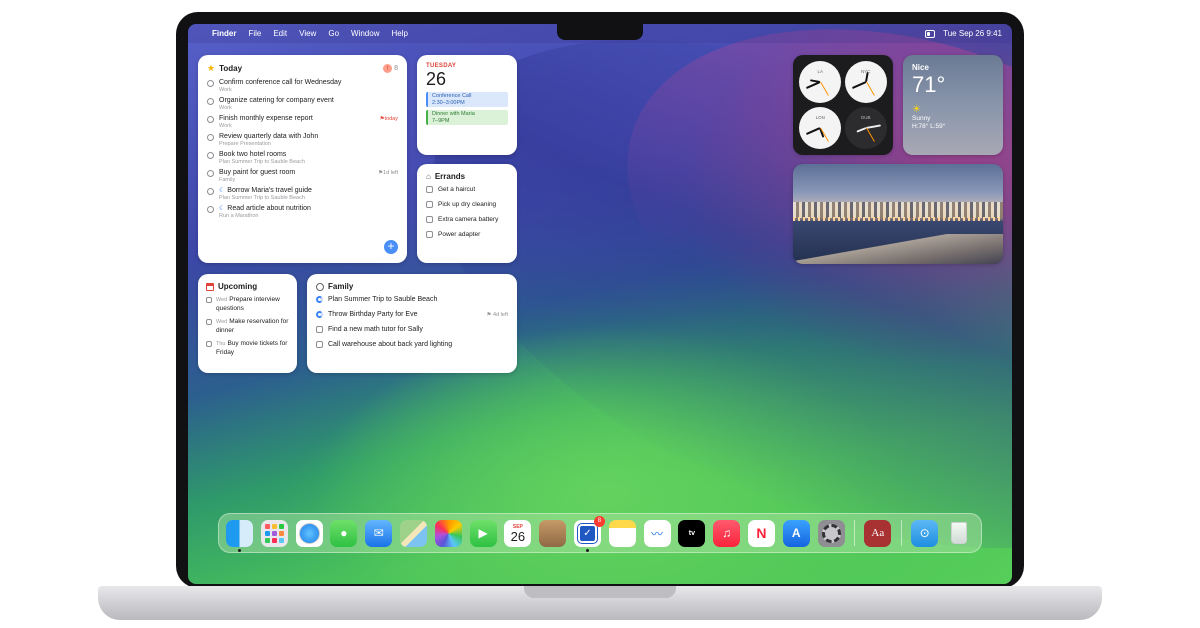  I want to click on menu-edit: Edit, so click(280, 33).